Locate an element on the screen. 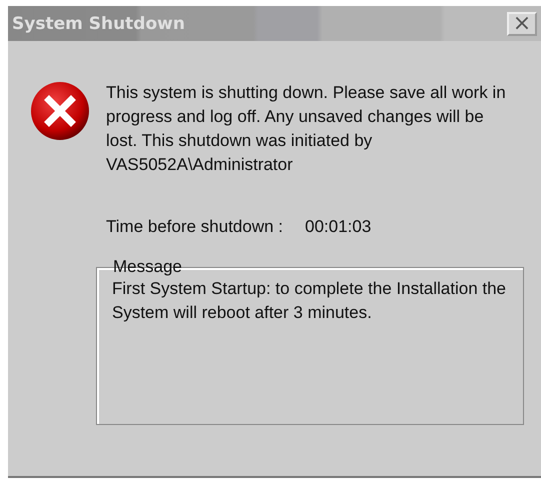 This screenshot has width=541, height=485. group-legend: Message is located at coordinates (147, 267).